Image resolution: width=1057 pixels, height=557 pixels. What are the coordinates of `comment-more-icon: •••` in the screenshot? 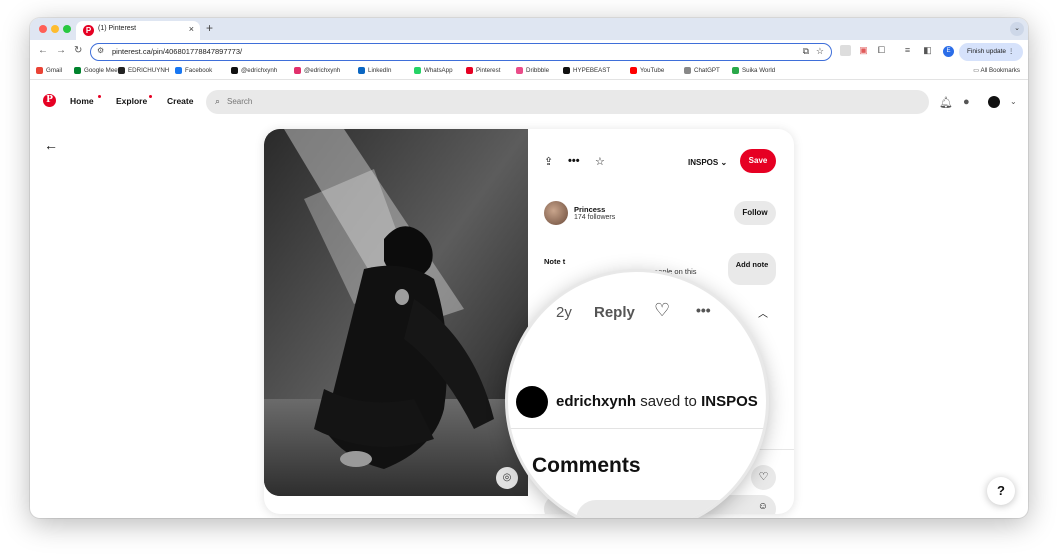 It's located at (703, 310).